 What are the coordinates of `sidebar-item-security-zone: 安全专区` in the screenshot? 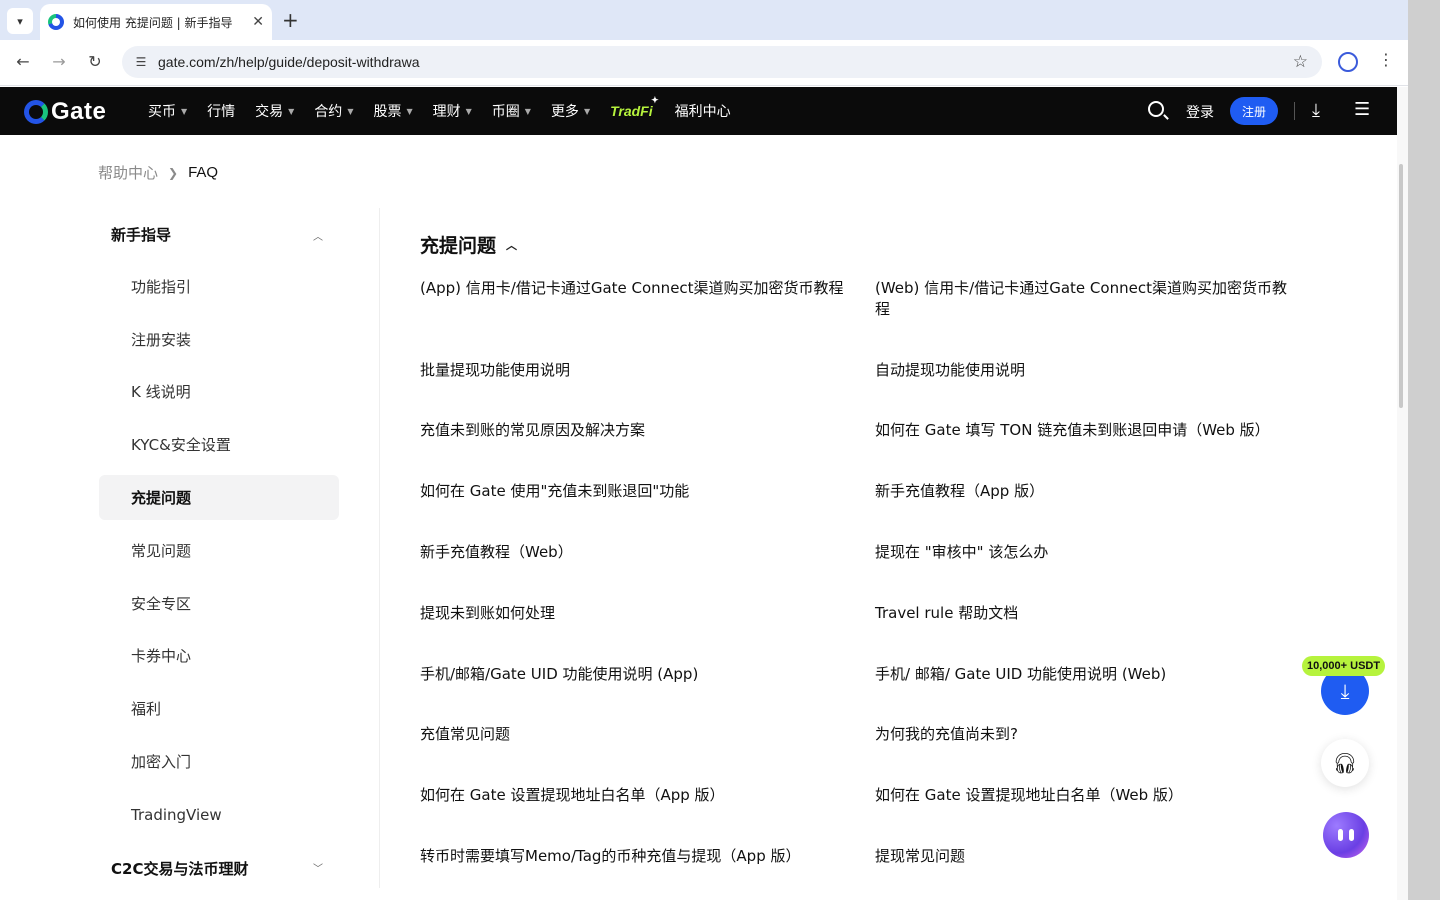 It's located at (219, 603).